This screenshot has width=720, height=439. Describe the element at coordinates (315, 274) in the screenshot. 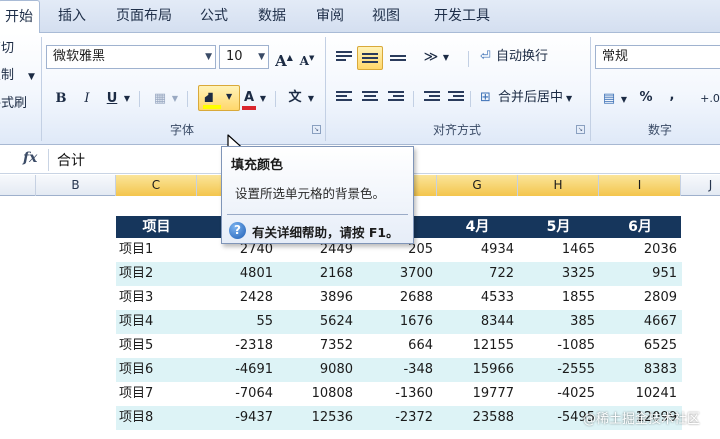

I see `table-cell: 2168` at that location.